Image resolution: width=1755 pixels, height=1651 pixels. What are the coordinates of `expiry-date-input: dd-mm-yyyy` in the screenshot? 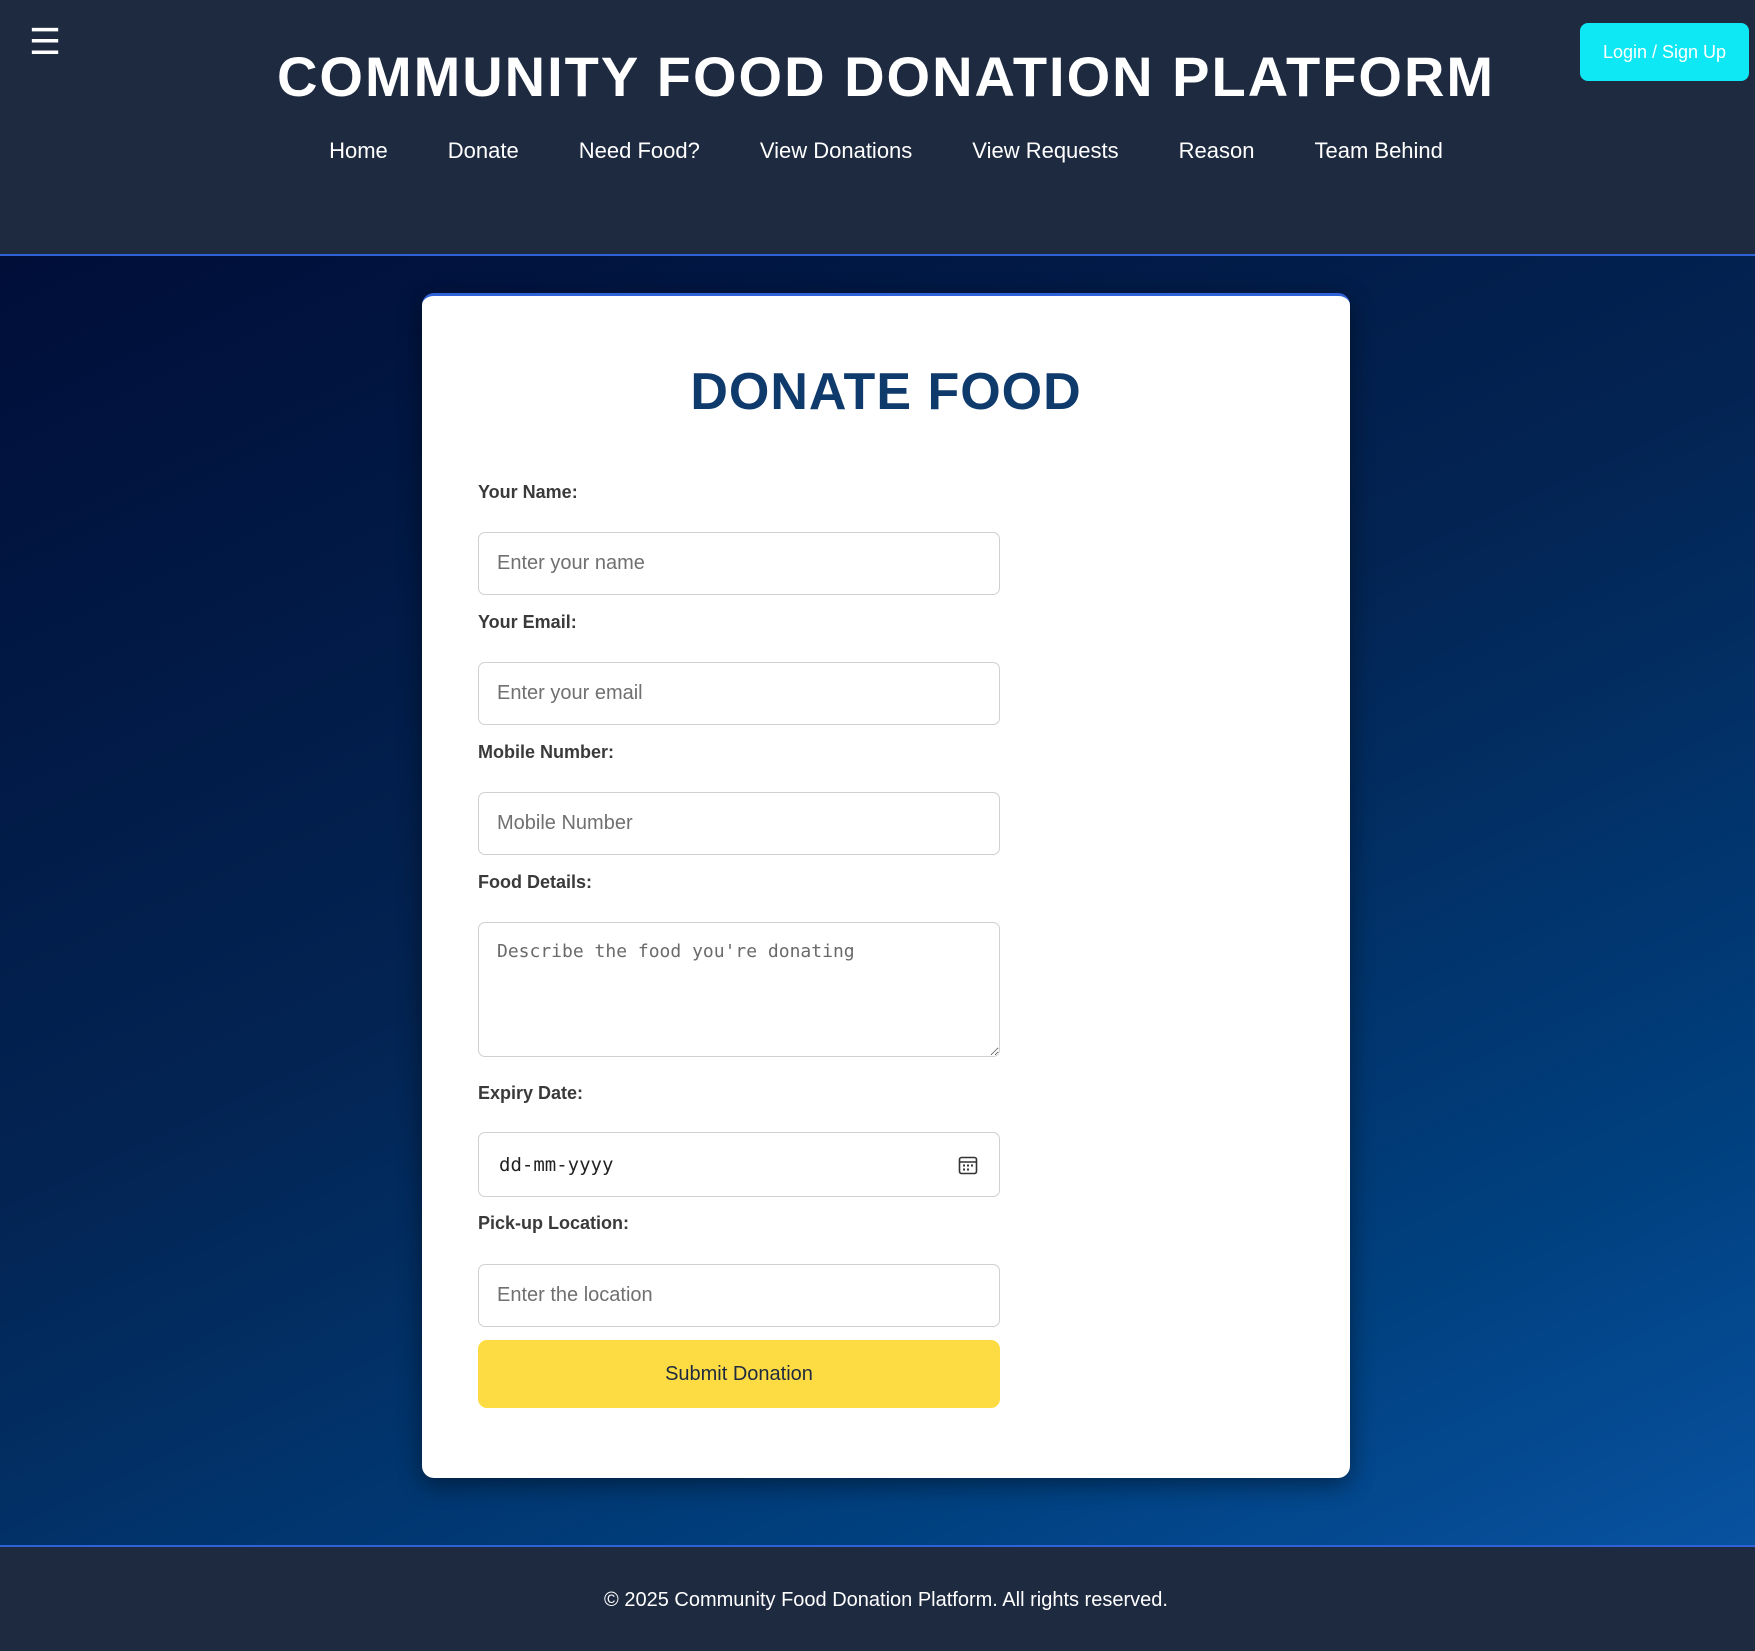 It's located at (739, 1164).